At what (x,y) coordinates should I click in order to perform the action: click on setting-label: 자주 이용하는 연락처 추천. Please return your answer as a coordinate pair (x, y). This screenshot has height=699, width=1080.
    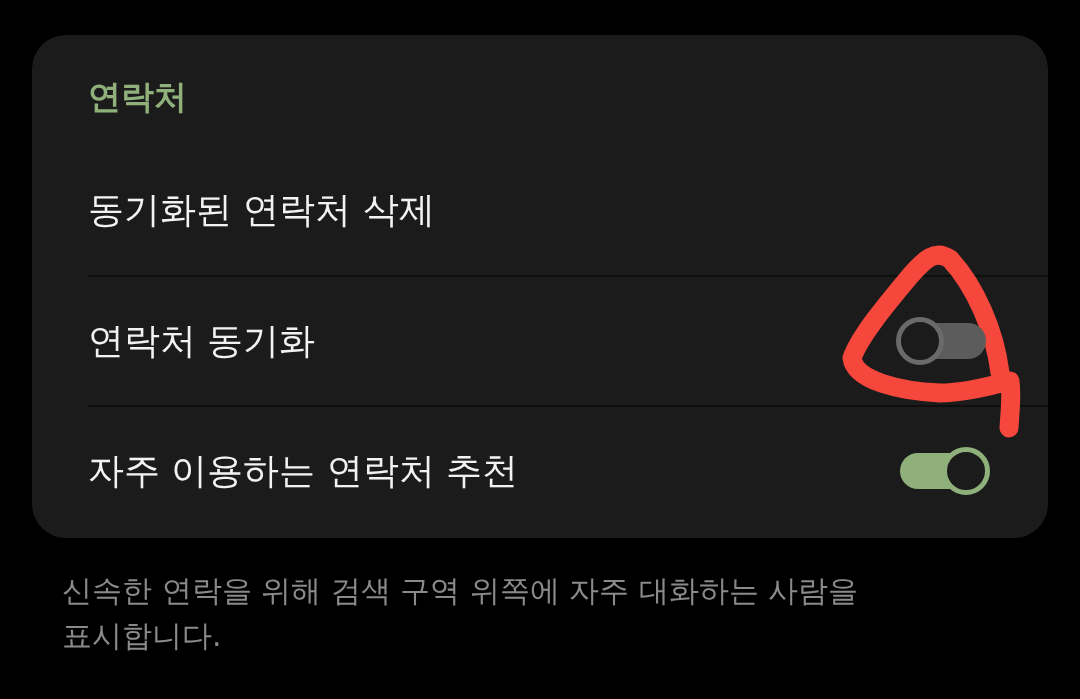
    Looking at the image, I should click on (303, 470).